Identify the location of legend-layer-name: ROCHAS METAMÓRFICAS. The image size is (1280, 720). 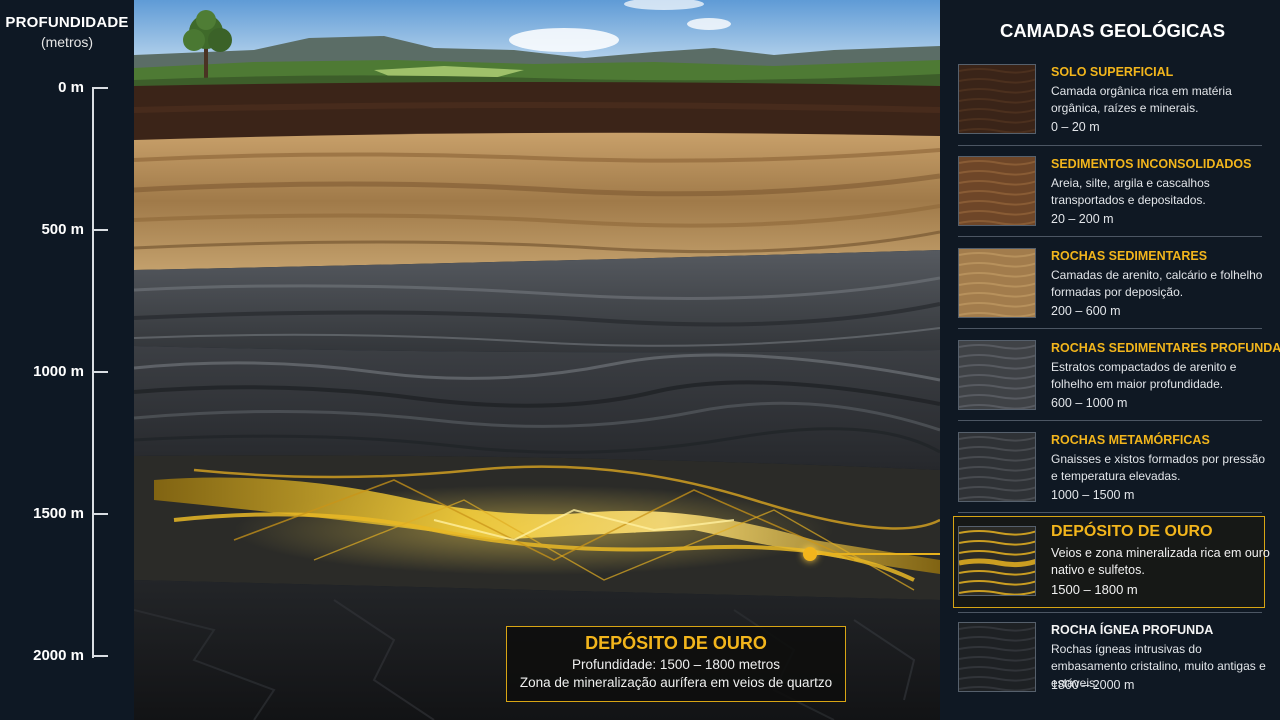
(1130, 440).